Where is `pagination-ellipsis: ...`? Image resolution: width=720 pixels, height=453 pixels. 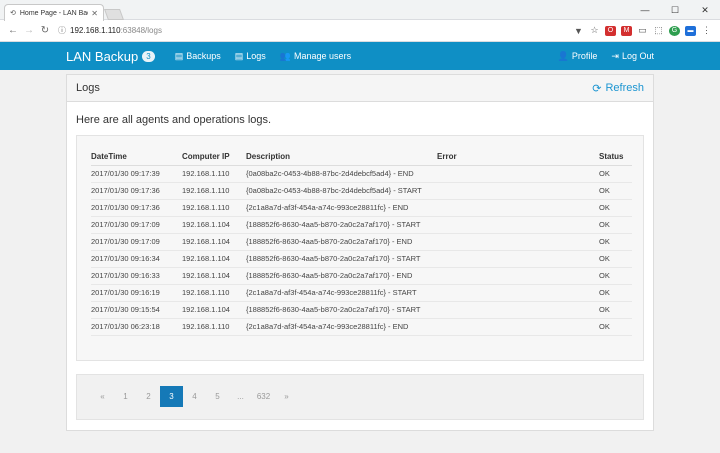 pagination-ellipsis: ... is located at coordinates (240, 396).